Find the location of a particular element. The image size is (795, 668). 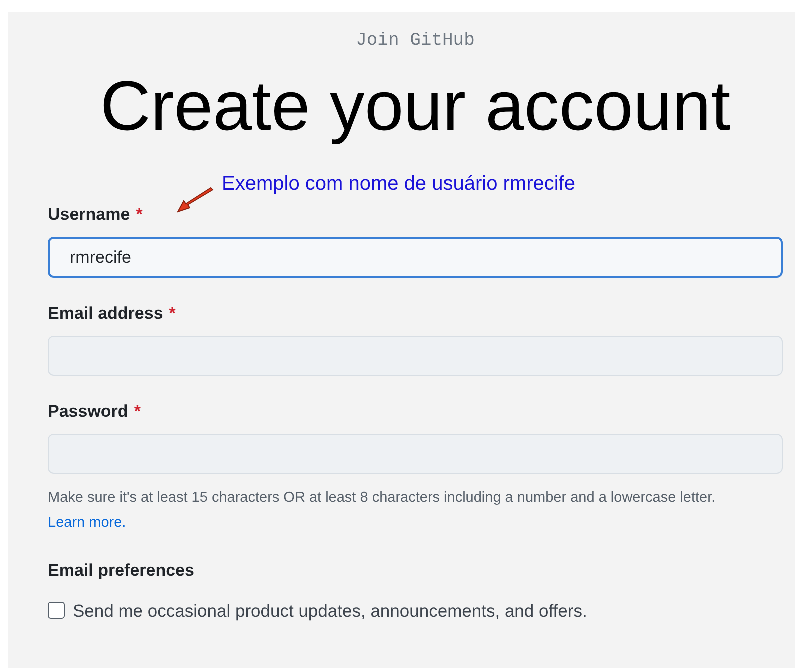

password-hint: Make sure it's at least 15 characters OR at least 8 characters including a number and a lowercase letter. Learn more. is located at coordinates (382, 511).